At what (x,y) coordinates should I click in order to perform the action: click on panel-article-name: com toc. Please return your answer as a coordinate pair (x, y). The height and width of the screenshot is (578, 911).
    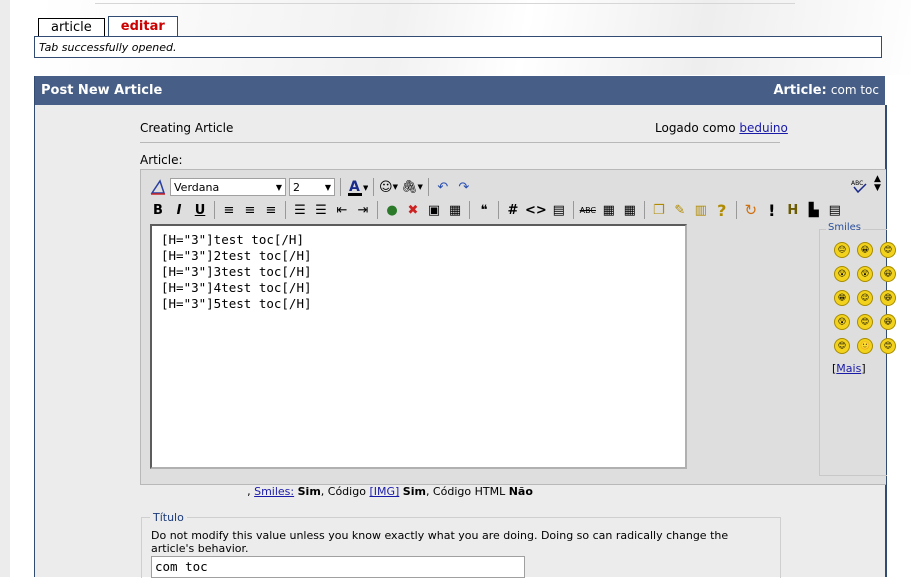
    Looking at the image, I should click on (854, 90).